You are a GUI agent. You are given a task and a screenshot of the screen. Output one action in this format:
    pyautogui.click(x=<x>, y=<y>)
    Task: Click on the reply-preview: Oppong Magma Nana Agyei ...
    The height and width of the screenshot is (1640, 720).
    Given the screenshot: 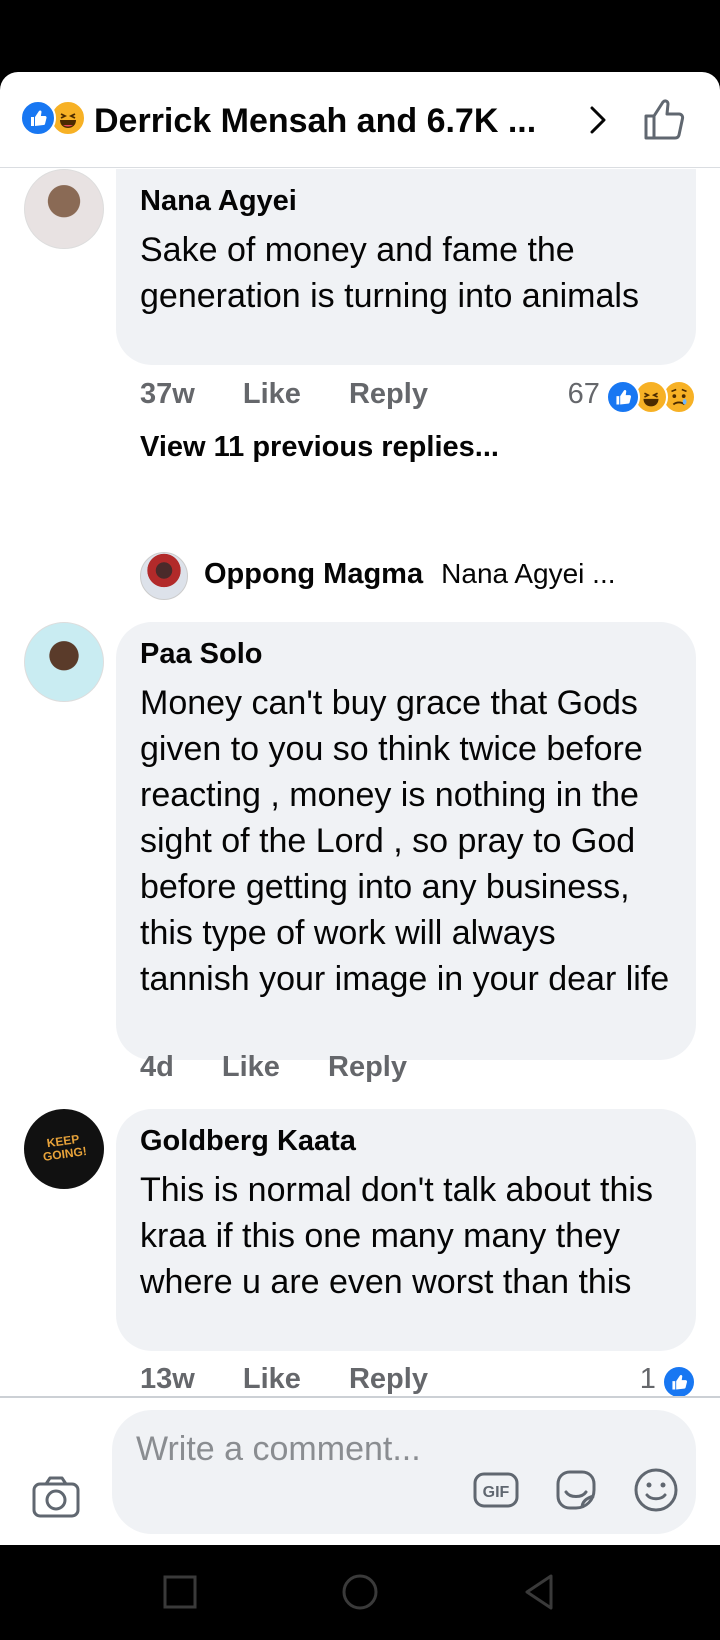 What is the action you would take?
    pyautogui.click(x=410, y=574)
    